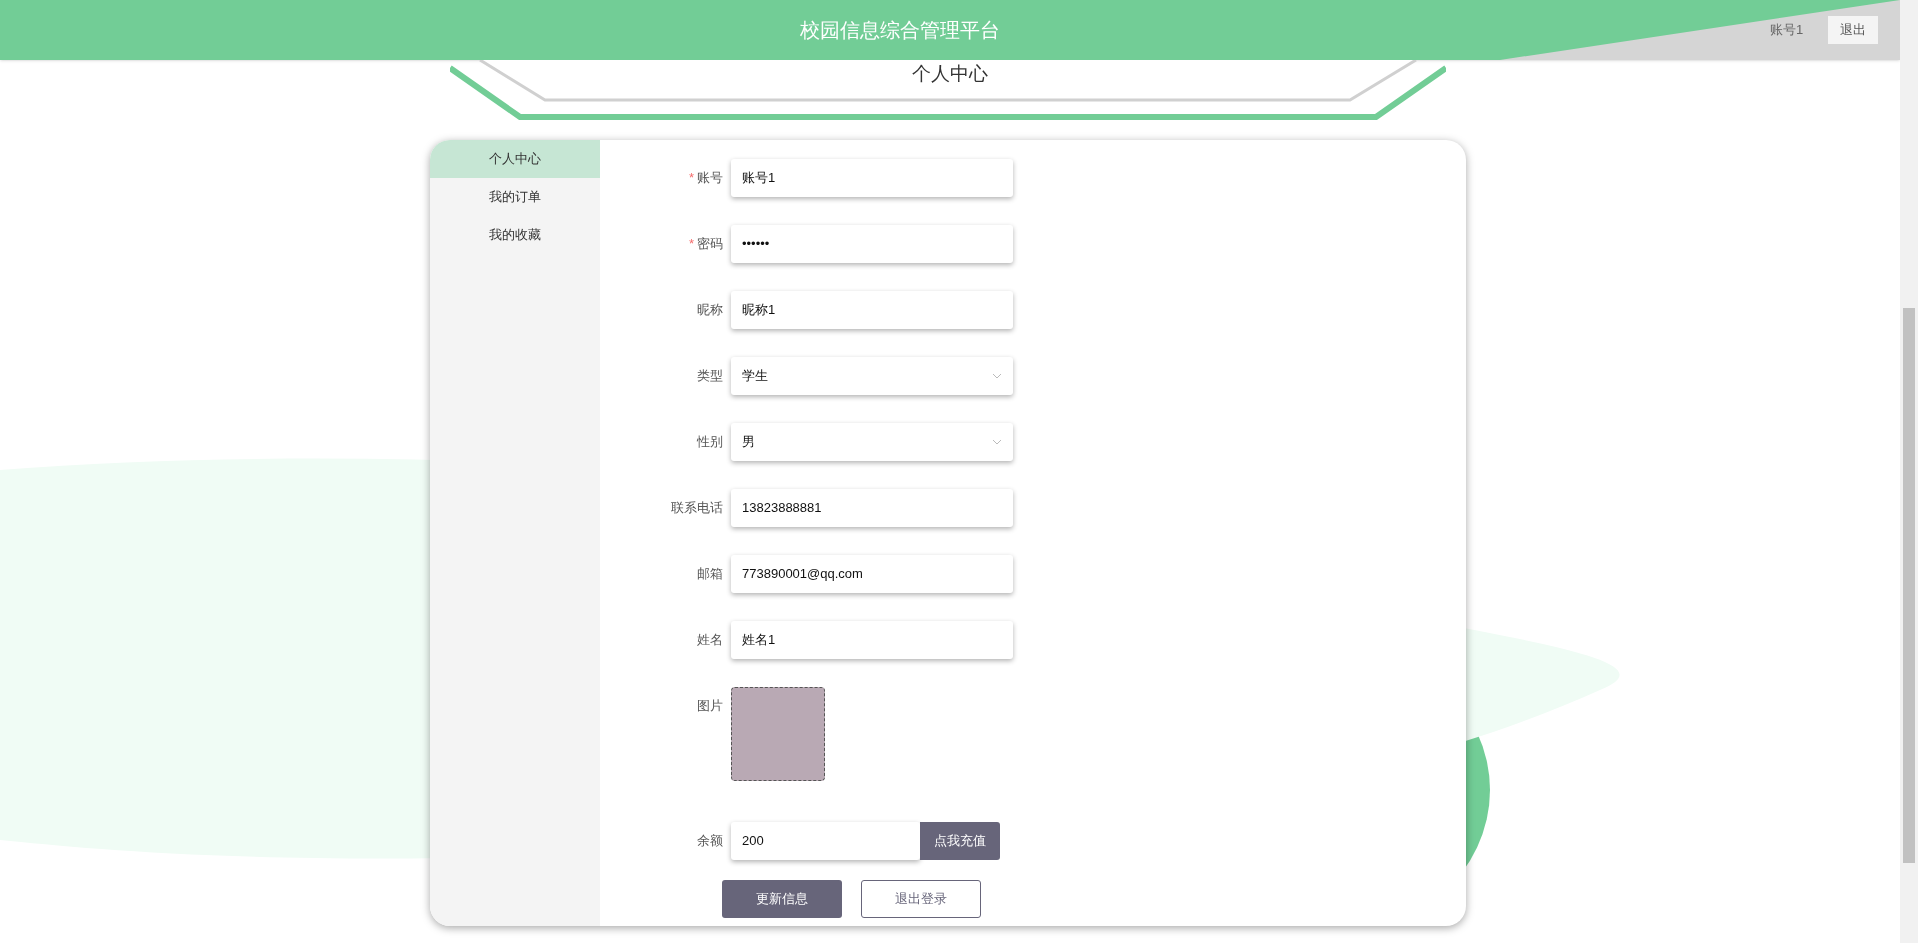  Describe the element at coordinates (710, 178) in the screenshot. I see `field-label: 账号` at that location.